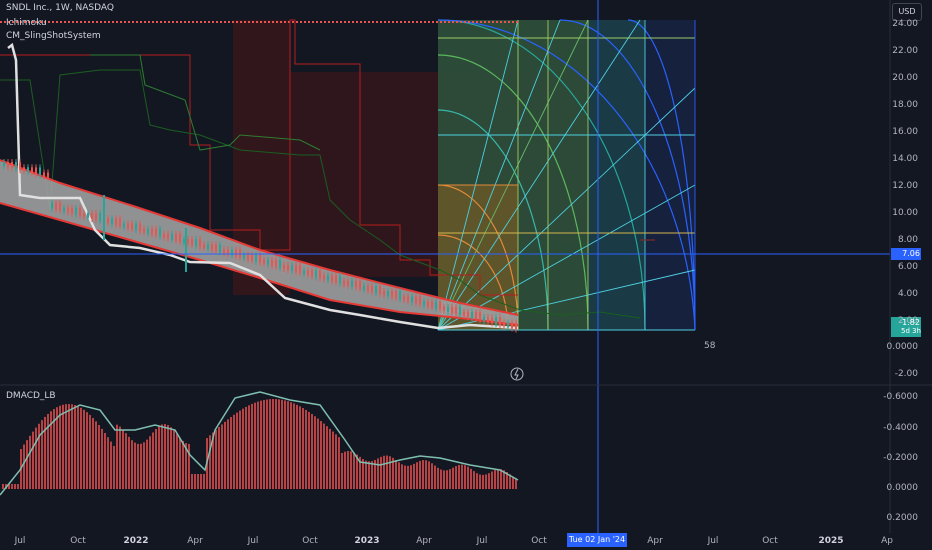 This screenshot has height=550, width=932. What do you see at coordinates (31, 396) in the screenshot?
I see `indicator-dmacd: DMACD_LB` at bounding box center [31, 396].